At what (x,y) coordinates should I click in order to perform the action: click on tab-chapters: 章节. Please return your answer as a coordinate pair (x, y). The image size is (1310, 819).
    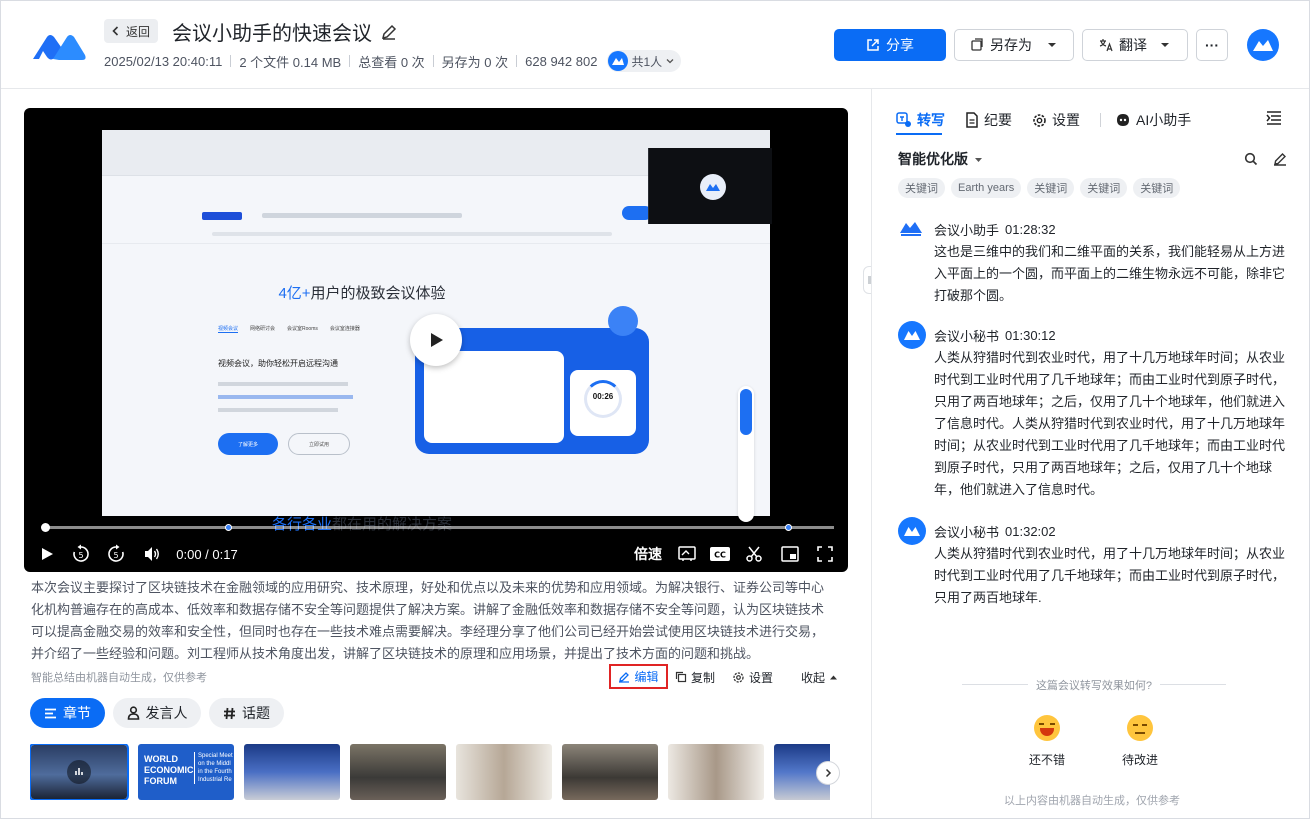
    Looking at the image, I should click on (67, 713).